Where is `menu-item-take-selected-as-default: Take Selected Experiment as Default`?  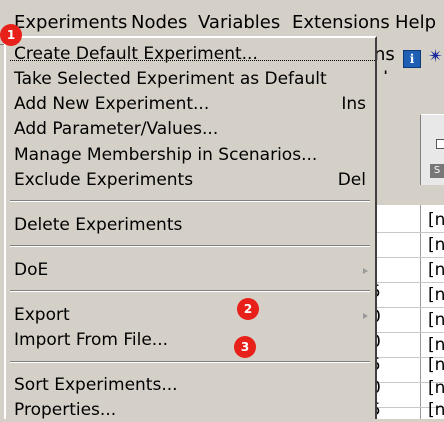
menu-item-take-selected-as-default: Take Selected Experiment as Default is located at coordinates (194, 79).